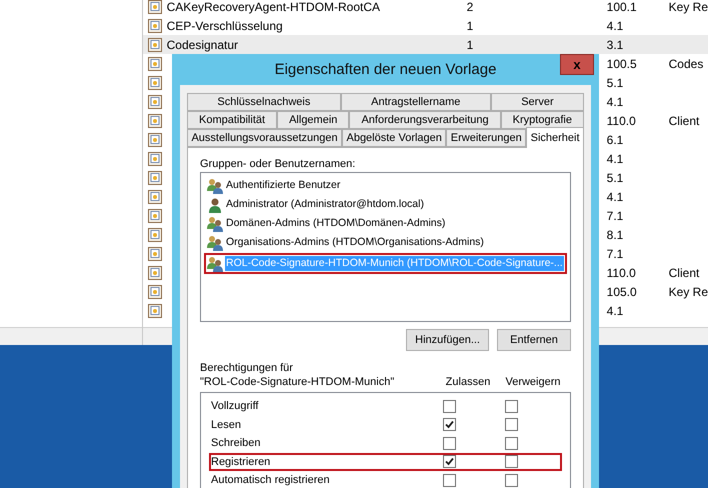  What do you see at coordinates (273, 7) in the screenshot?
I see `template-name: CAKeyRecoveryAgent-HTDOM-RootCA` at bounding box center [273, 7].